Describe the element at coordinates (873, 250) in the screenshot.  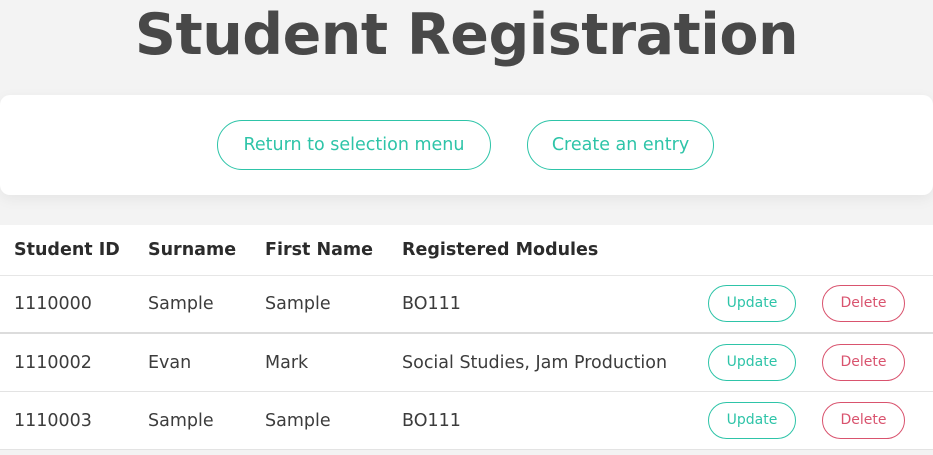
I see `header-delete-spacer` at that location.